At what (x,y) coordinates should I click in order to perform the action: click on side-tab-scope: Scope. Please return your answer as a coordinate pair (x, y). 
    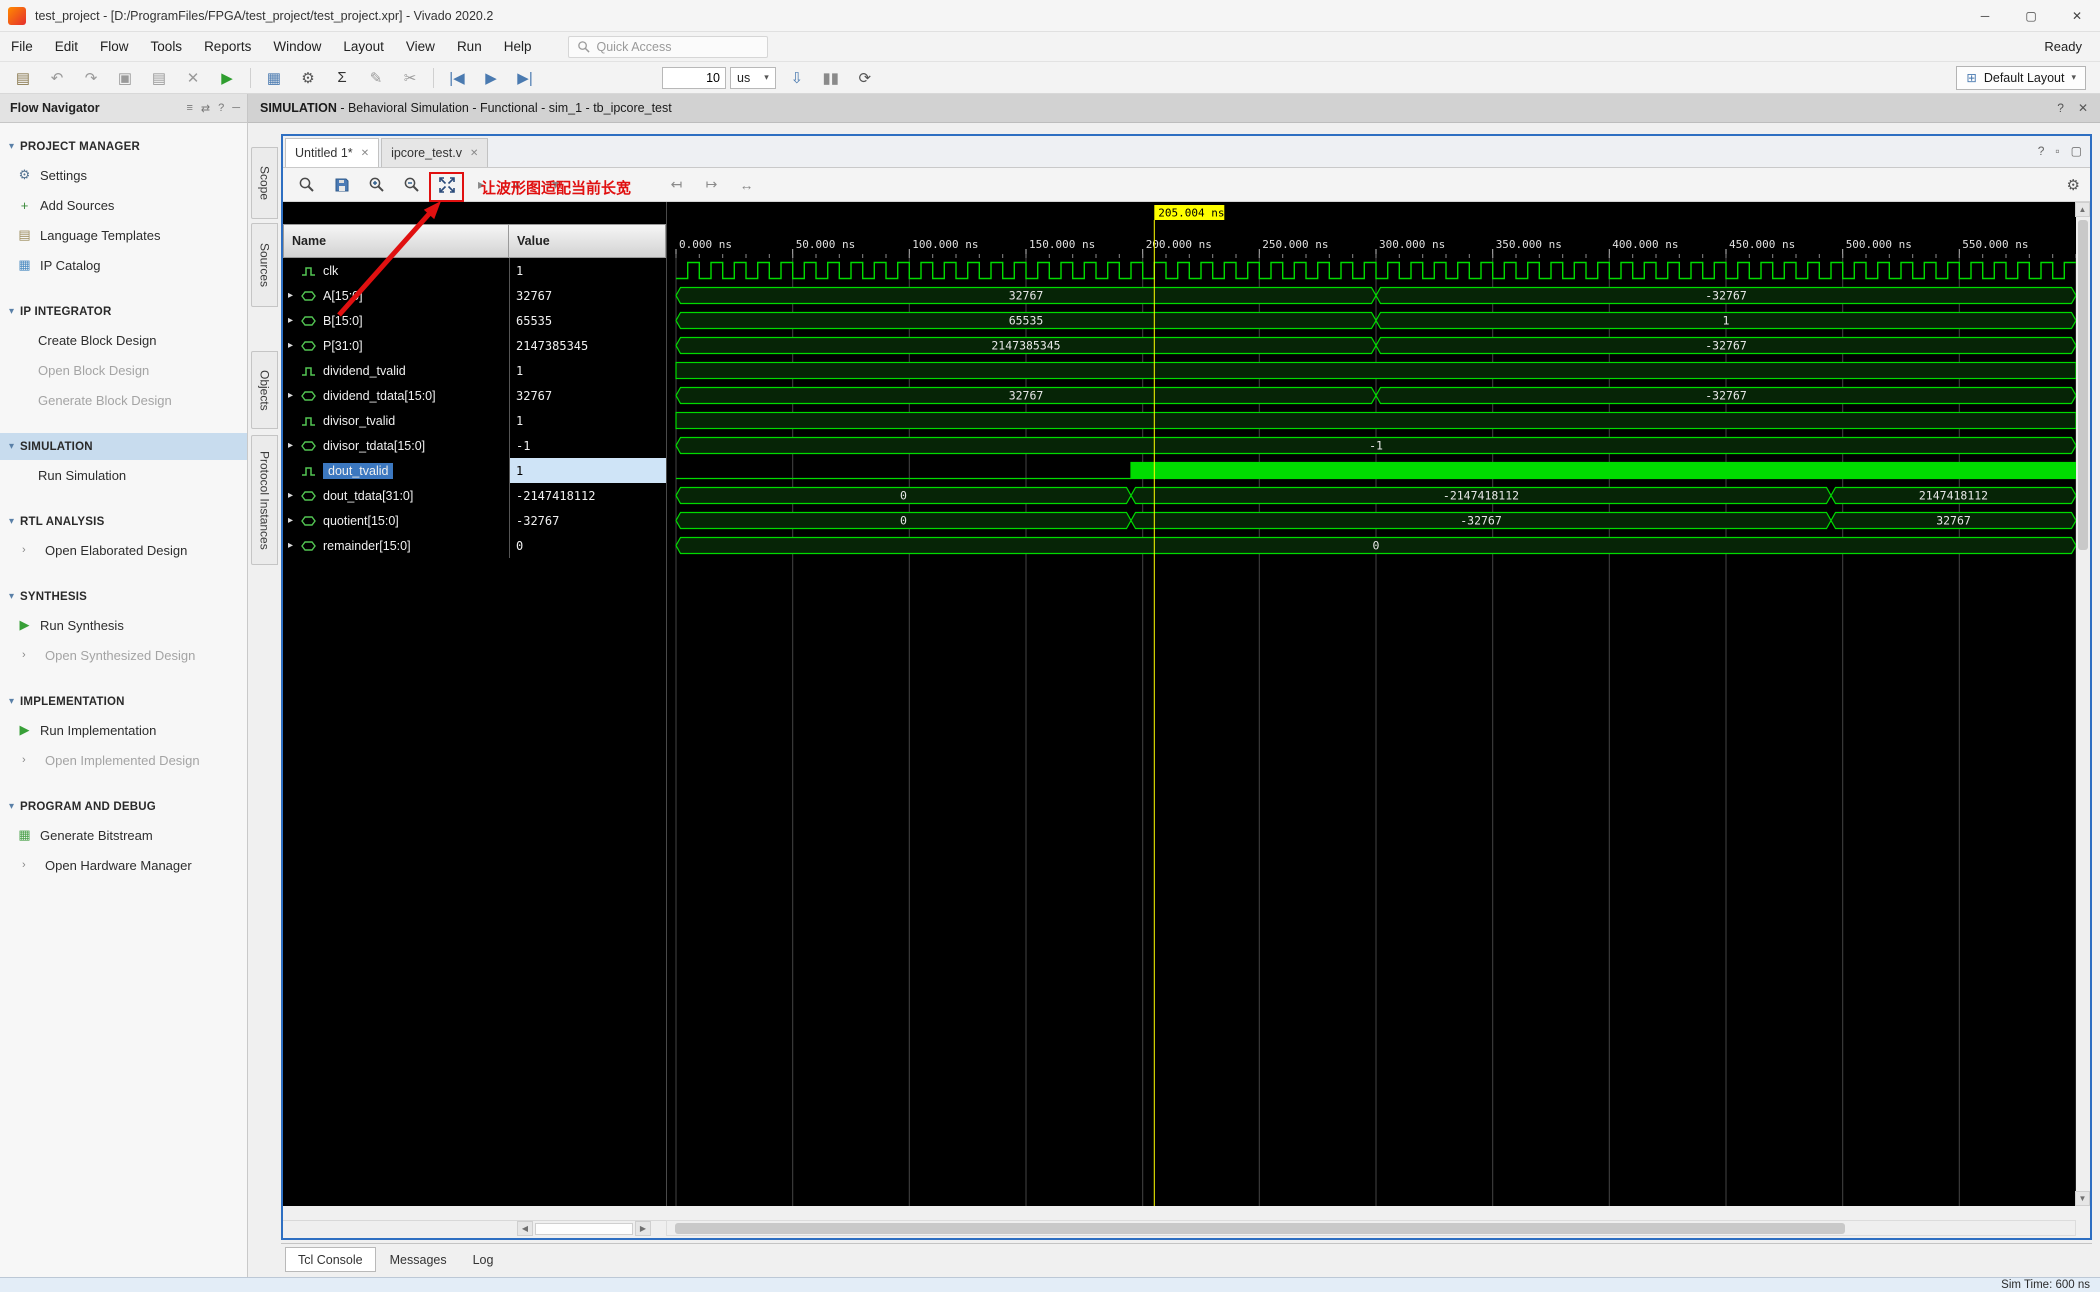
    Looking at the image, I should click on (264, 183).